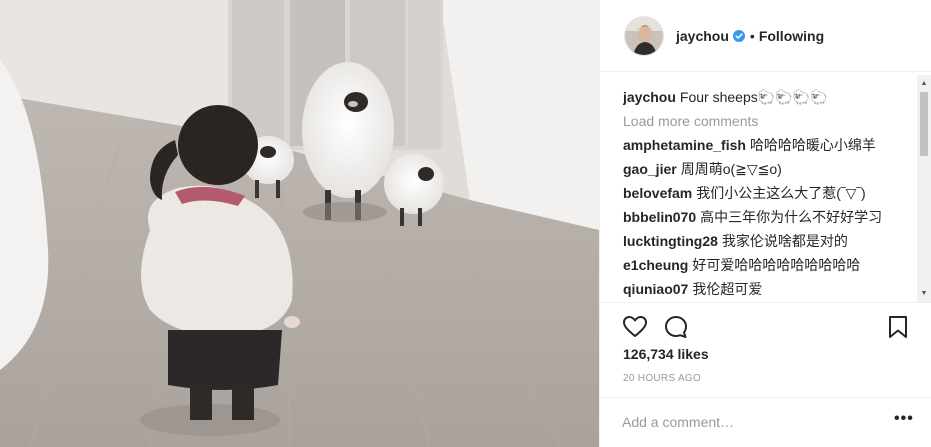 This screenshot has width=931, height=447. I want to click on comment-item: gao_jier 周周萌o(≧▽≦o), so click(768, 169).